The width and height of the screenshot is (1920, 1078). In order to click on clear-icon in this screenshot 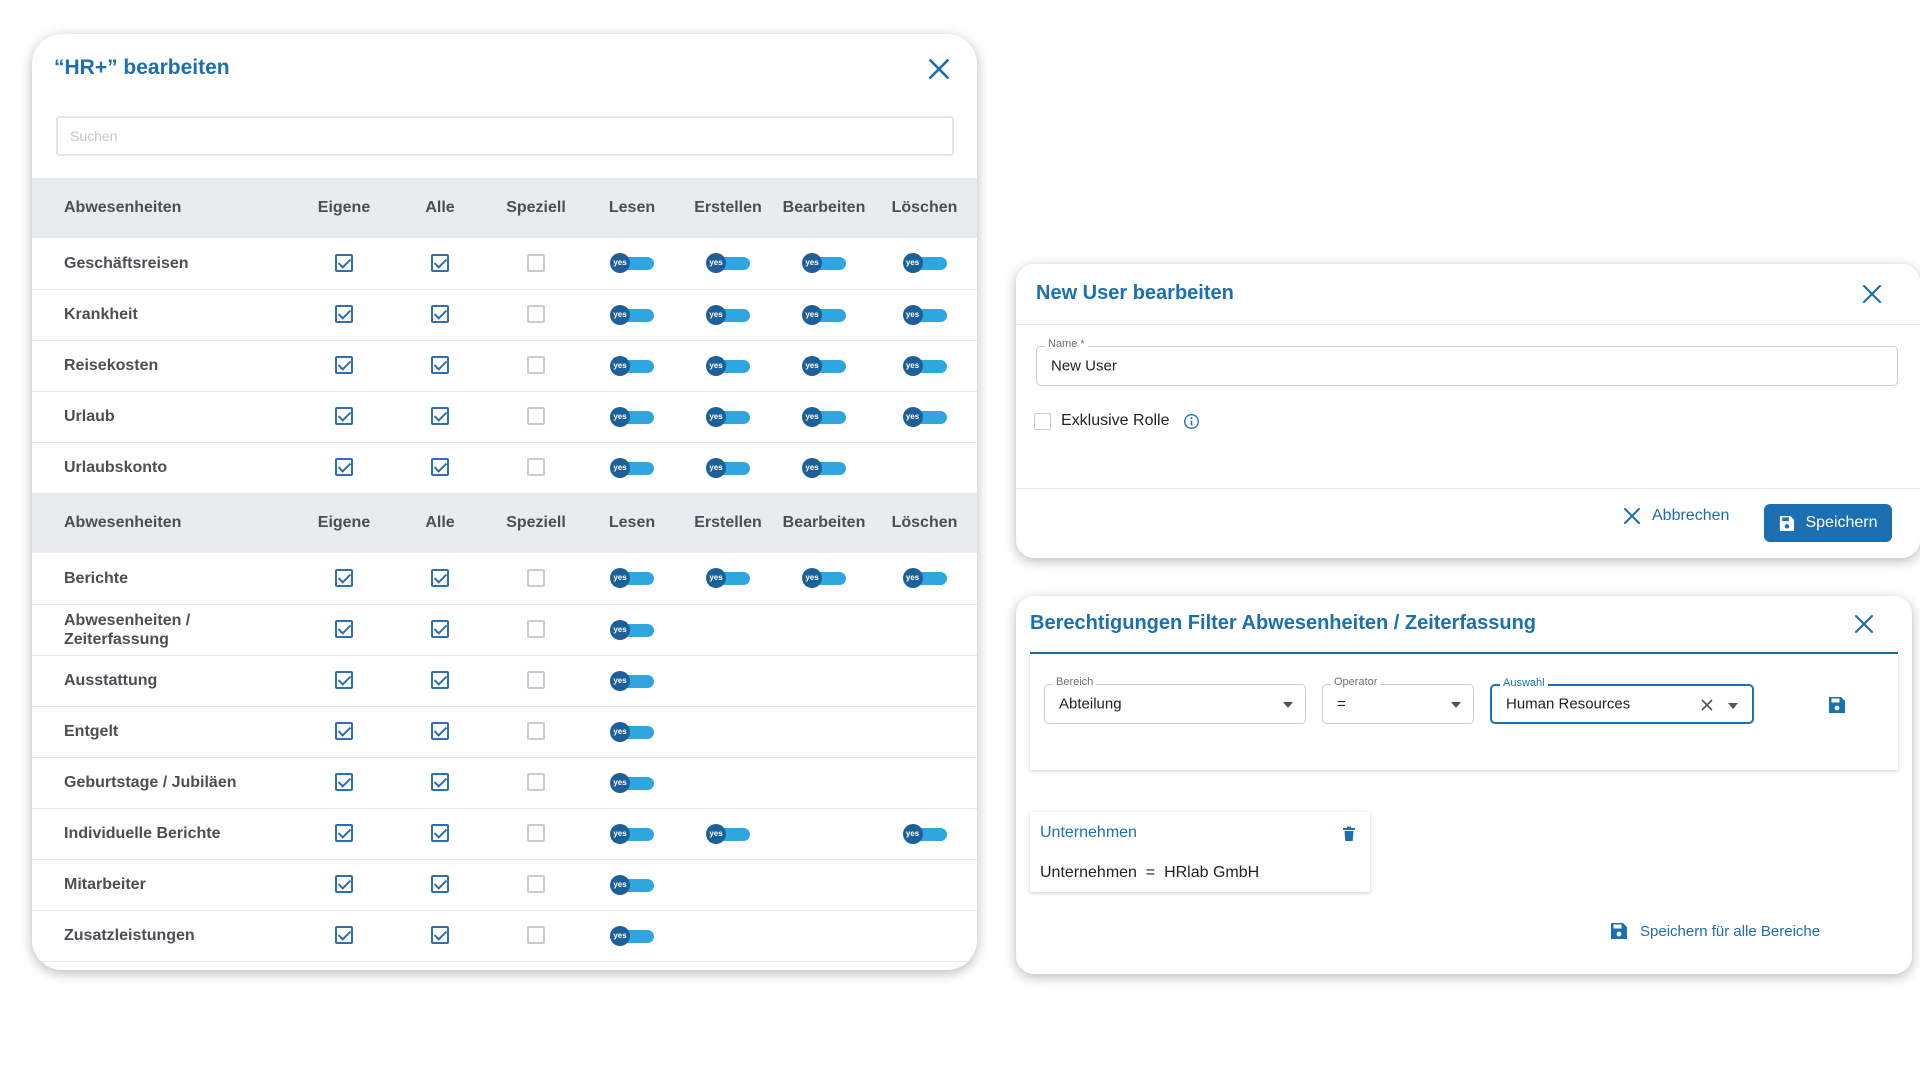, I will do `click(1707, 705)`.